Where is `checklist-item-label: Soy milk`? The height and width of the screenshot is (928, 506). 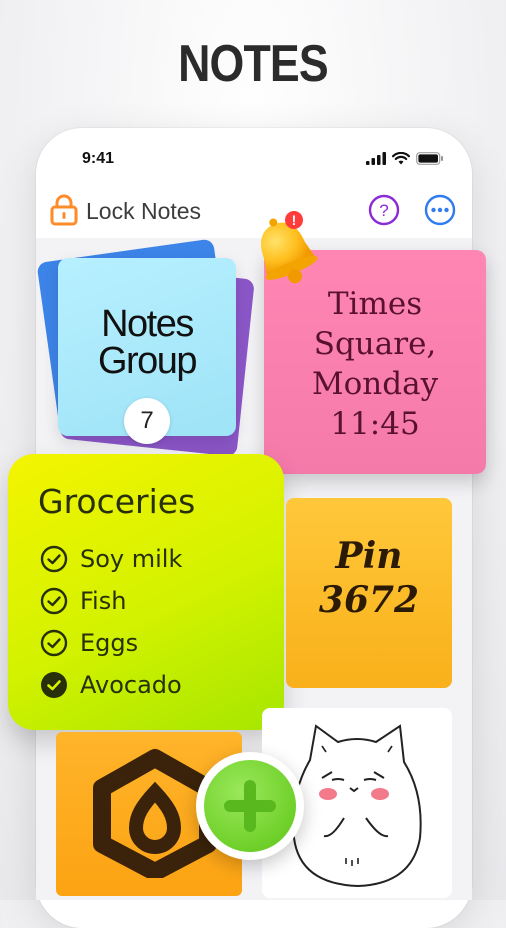 checklist-item-label: Soy milk is located at coordinates (131, 559).